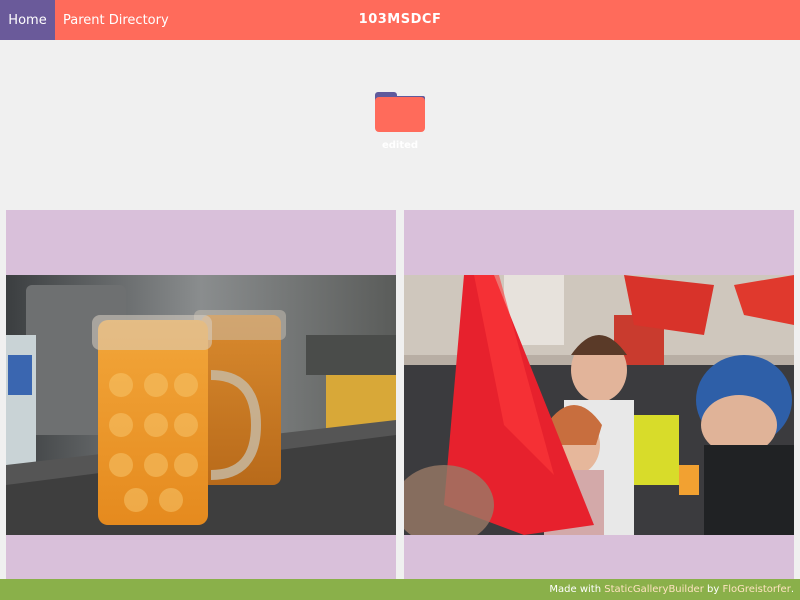  What do you see at coordinates (654, 589) in the screenshot?
I see `static-gallery-builder-link: StaticGalleryBuilder` at bounding box center [654, 589].